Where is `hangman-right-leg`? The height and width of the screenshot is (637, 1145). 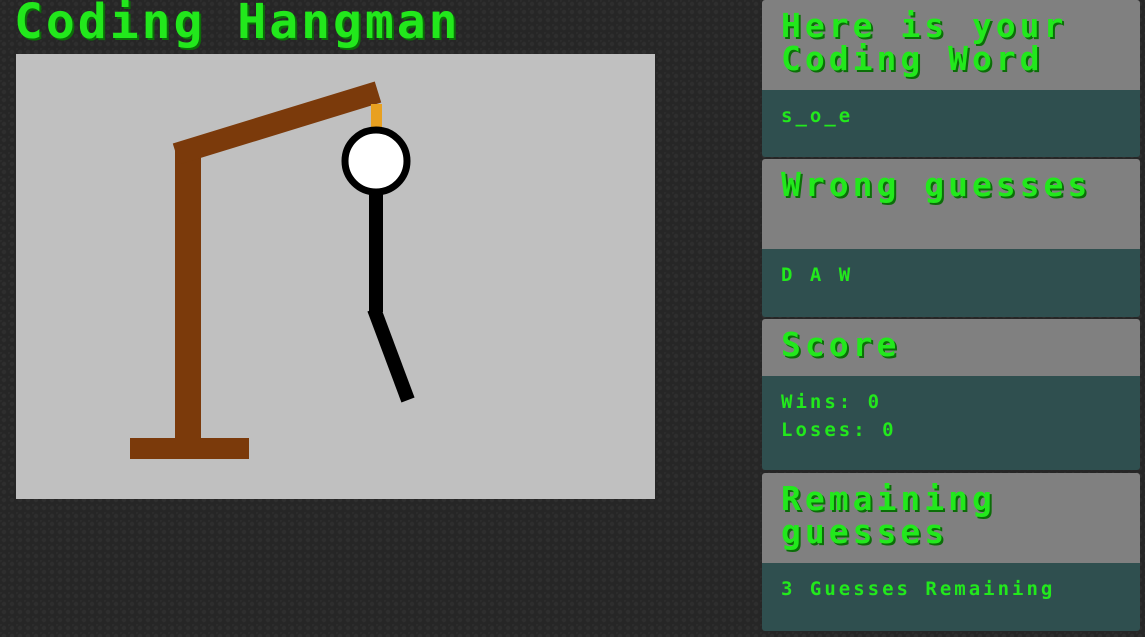 hangman-right-leg is located at coordinates (391, 354).